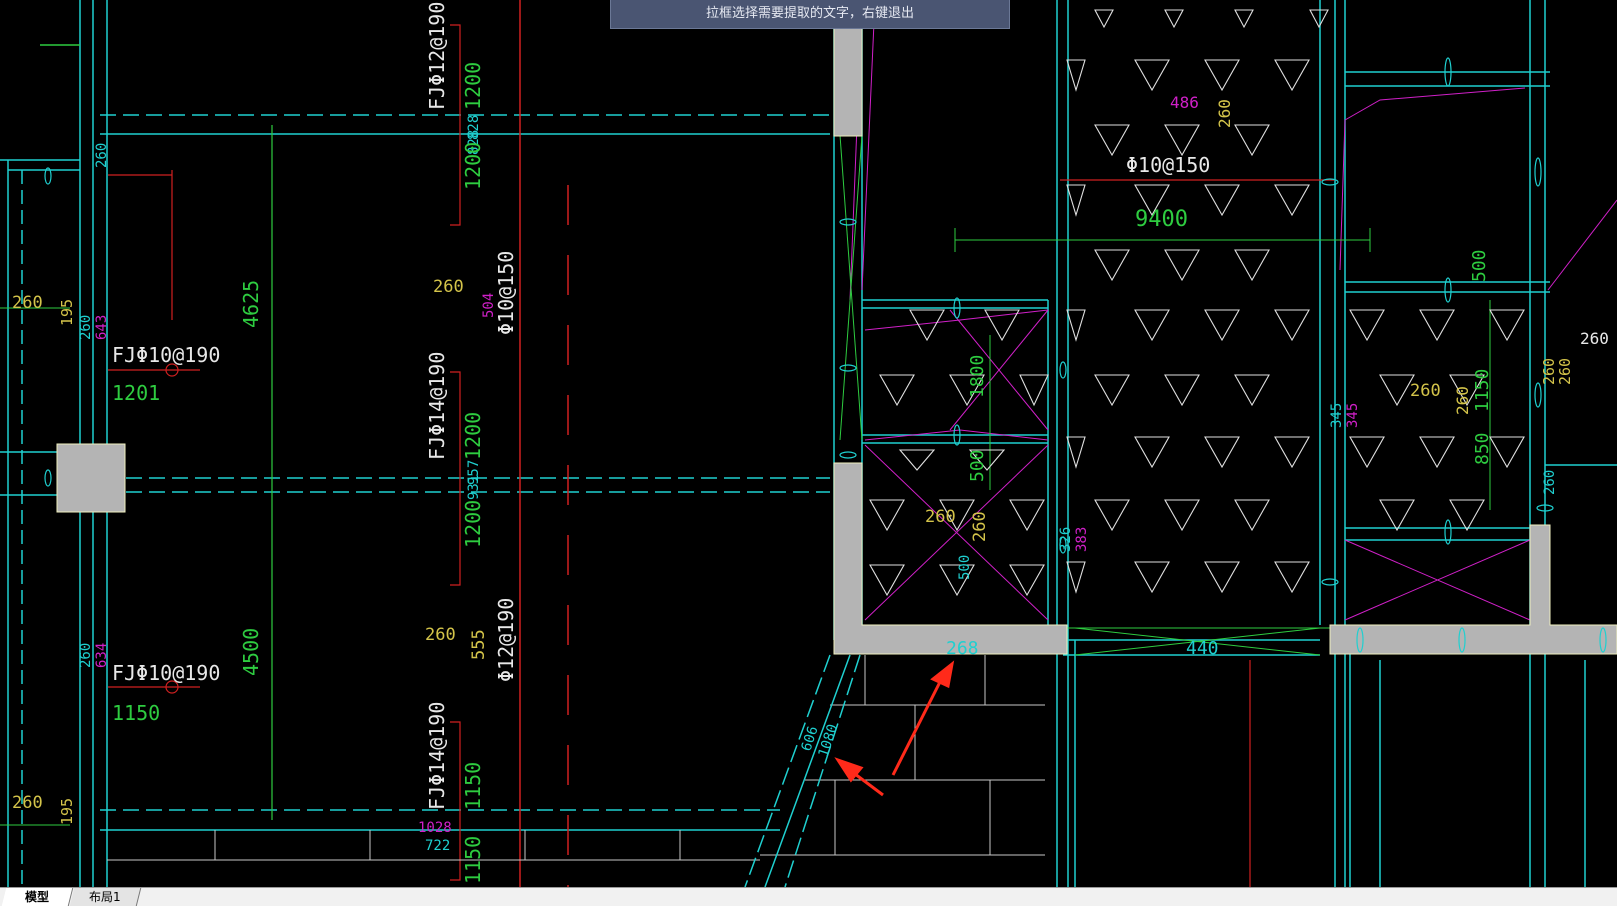  I want to click on dim-label: 326, so click(1066, 539).